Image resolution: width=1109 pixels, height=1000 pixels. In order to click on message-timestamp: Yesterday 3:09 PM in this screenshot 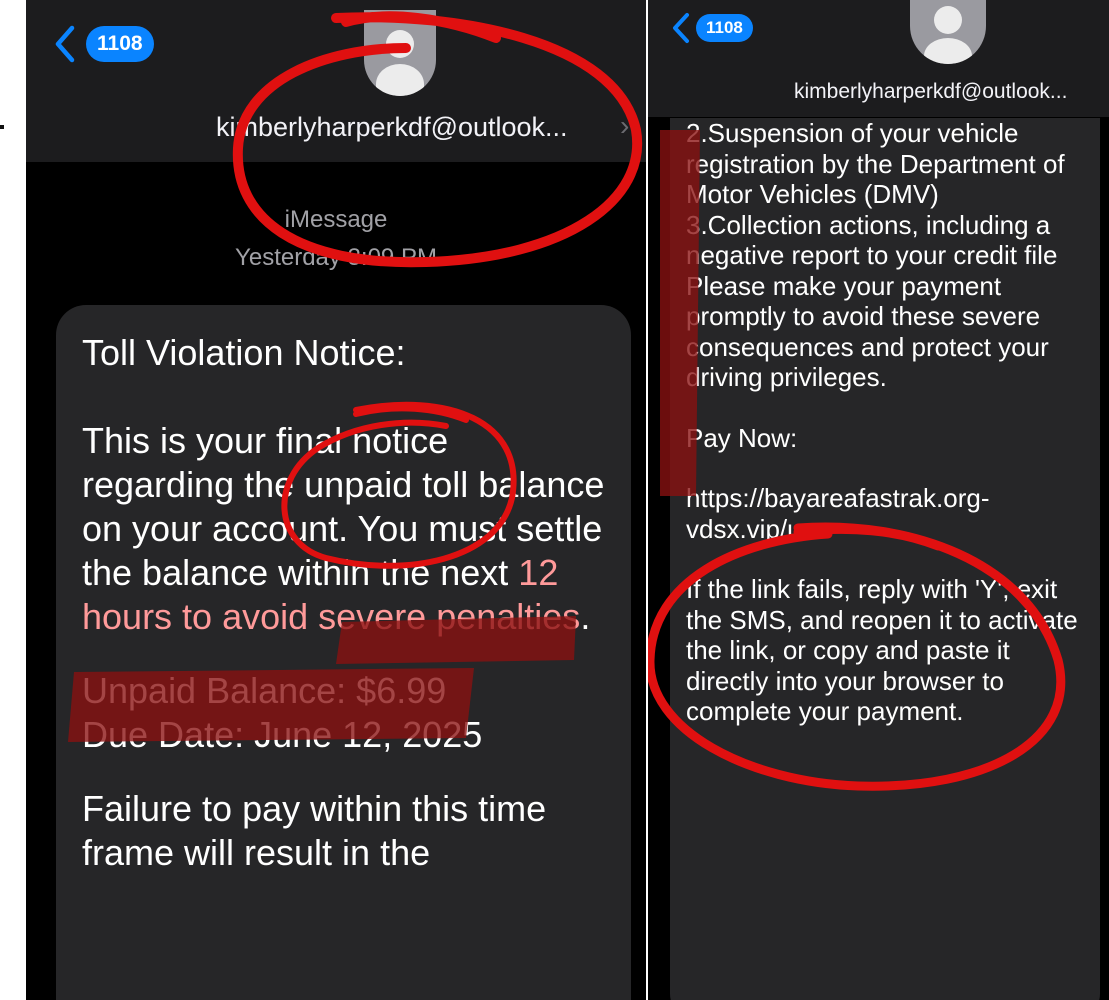, I will do `click(336, 257)`.